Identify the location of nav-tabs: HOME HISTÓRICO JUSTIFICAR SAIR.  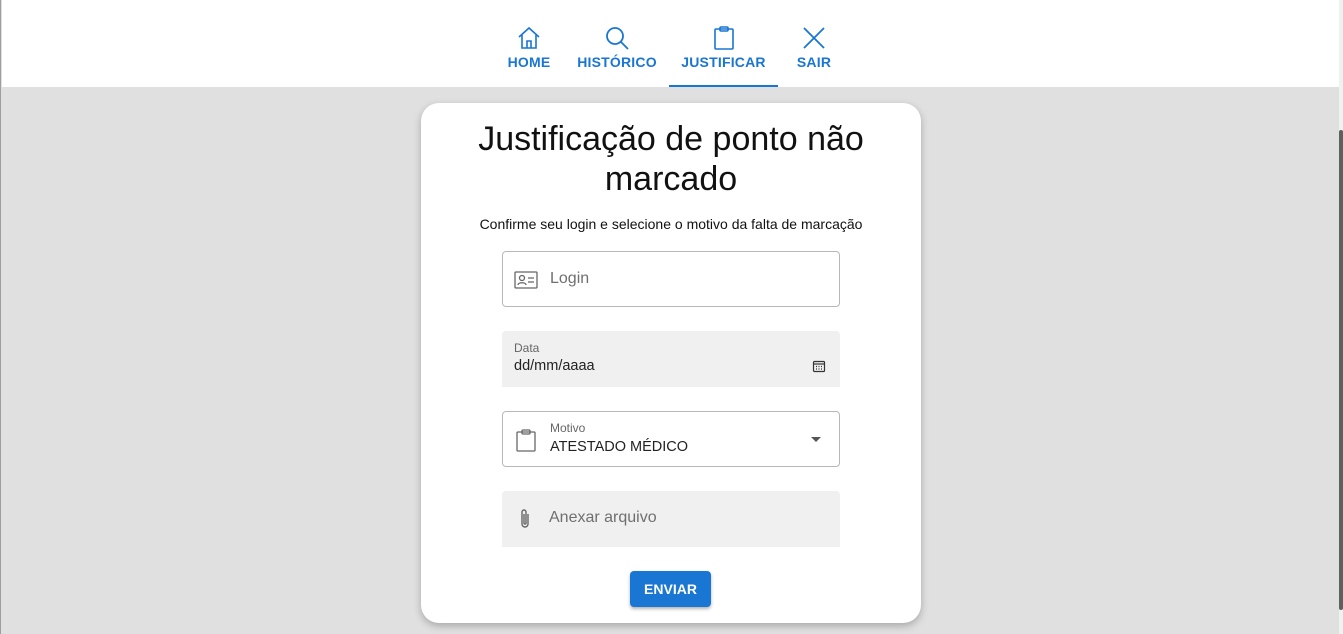
(671, 43).